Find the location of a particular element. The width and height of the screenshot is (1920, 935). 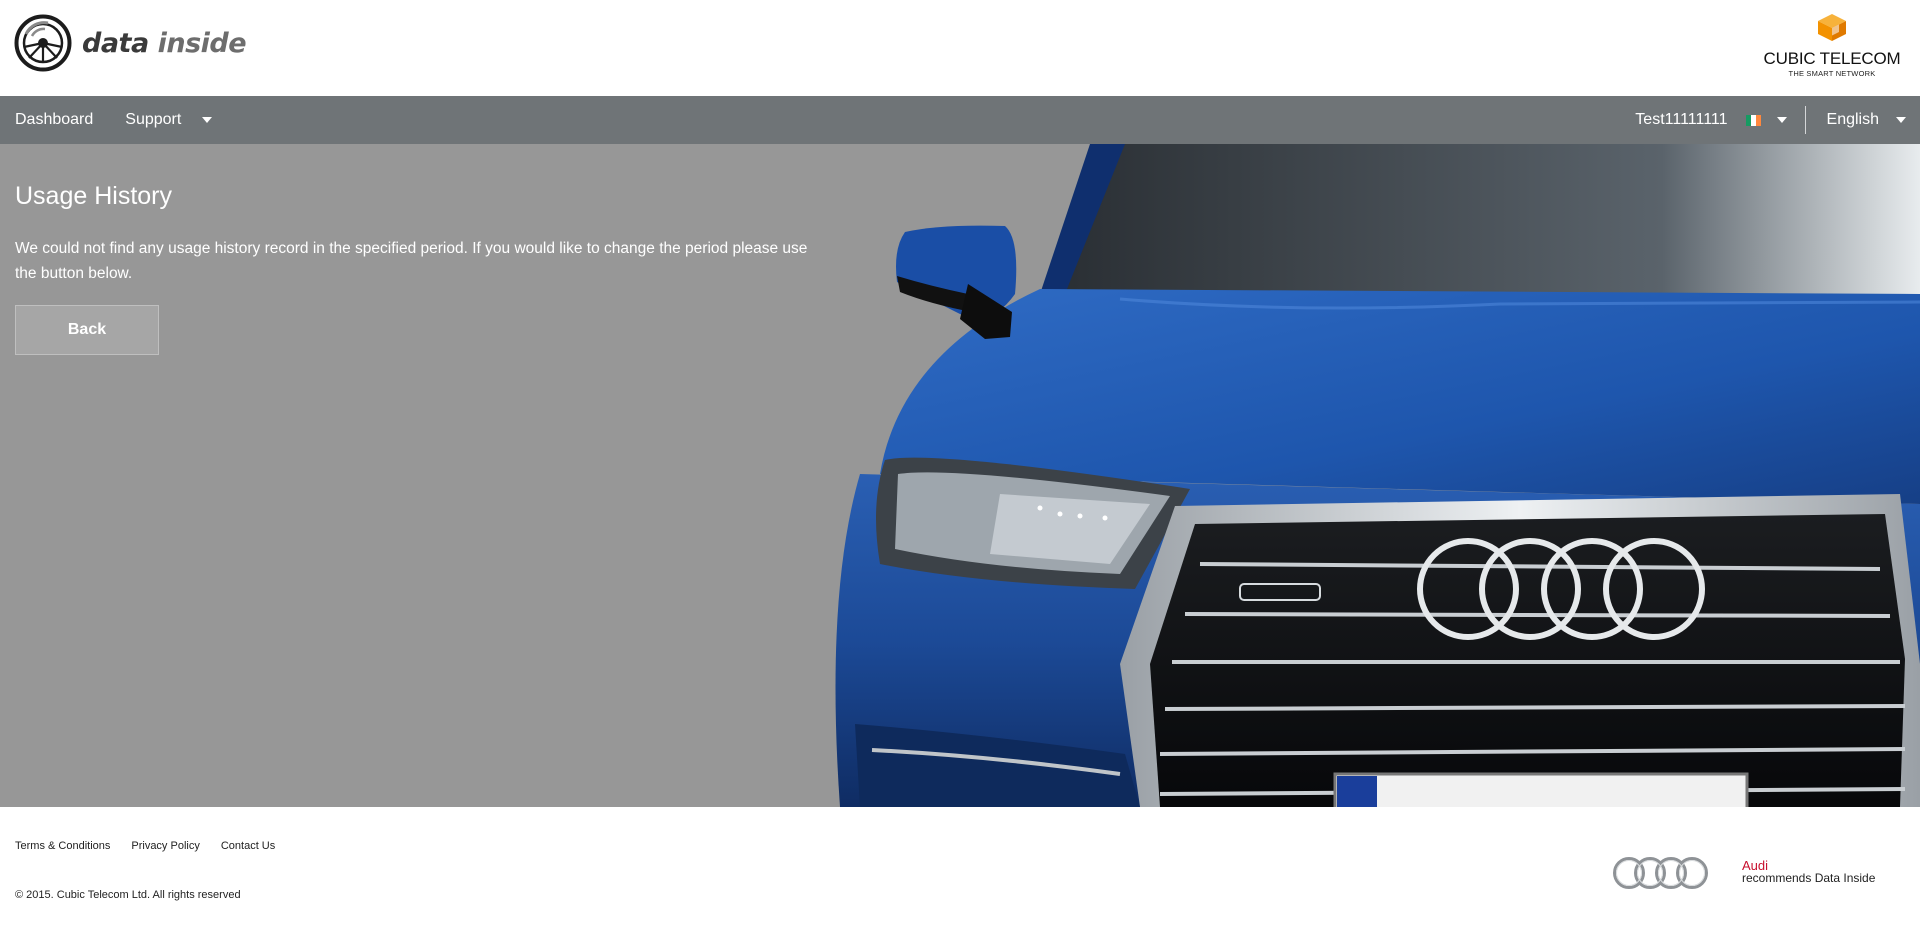

language-selector: English is located at coordinates (1866, 120).